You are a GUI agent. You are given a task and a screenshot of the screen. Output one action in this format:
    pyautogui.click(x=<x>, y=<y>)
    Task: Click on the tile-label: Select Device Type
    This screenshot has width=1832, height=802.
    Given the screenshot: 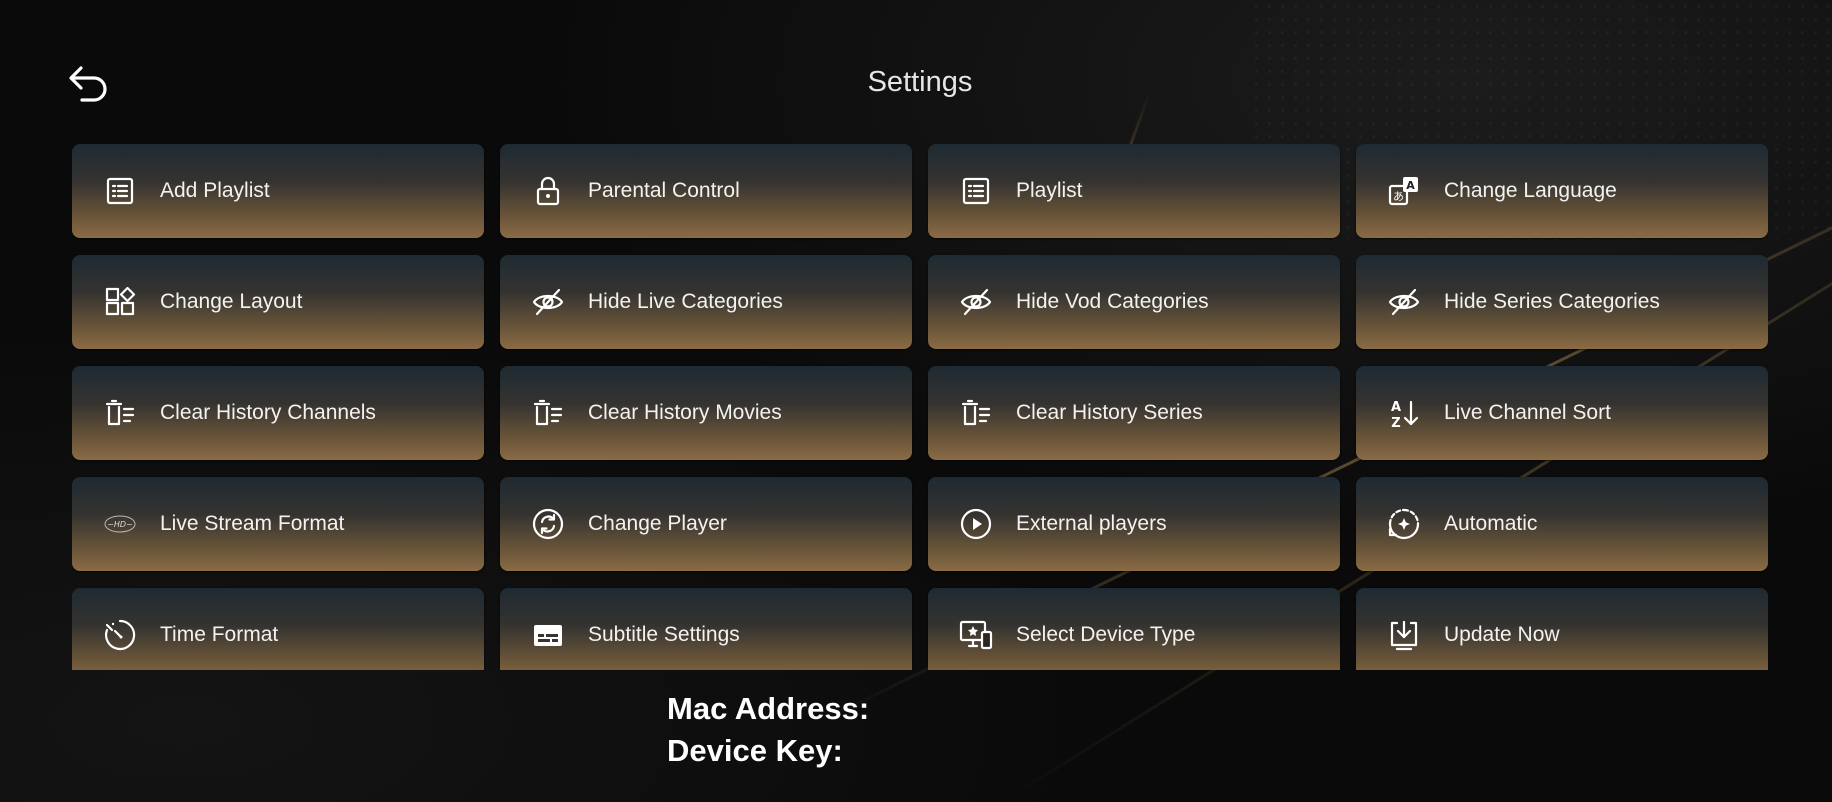 What is the action you would take?
    pyautogui.click(x=1106, y=634)
    